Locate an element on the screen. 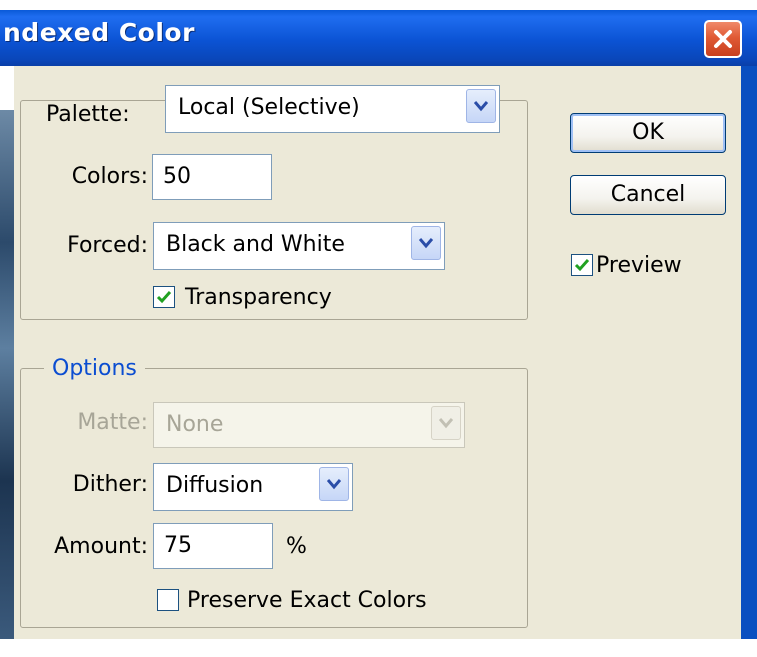 This screenshot has width=757, height=657. palette-select: Local (Selective) is located at coordinates (332, 109).